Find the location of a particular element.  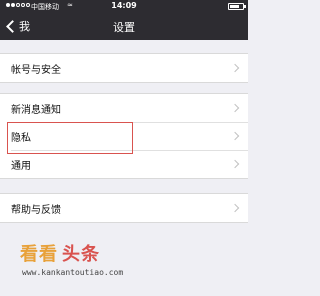

watermark-url: www.kankantoutiao.com is located at coordinates (73, 272).